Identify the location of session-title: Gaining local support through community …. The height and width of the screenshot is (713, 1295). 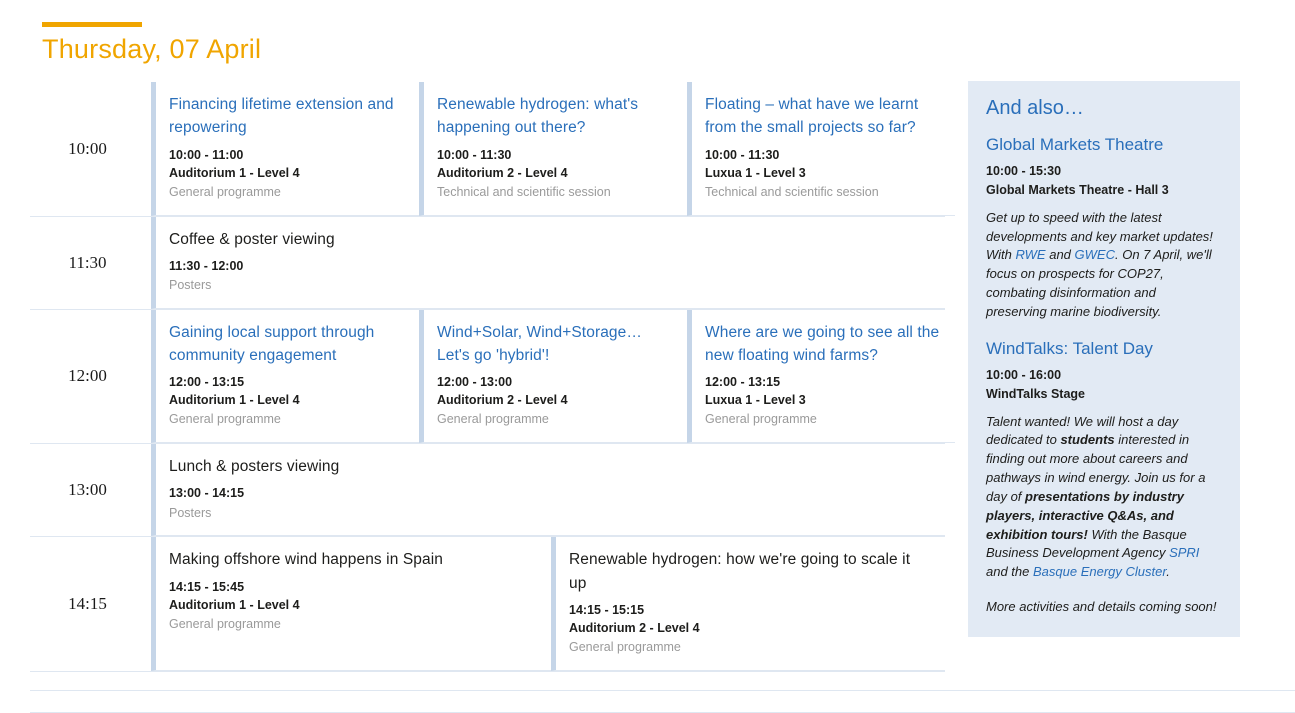
(287, 344).